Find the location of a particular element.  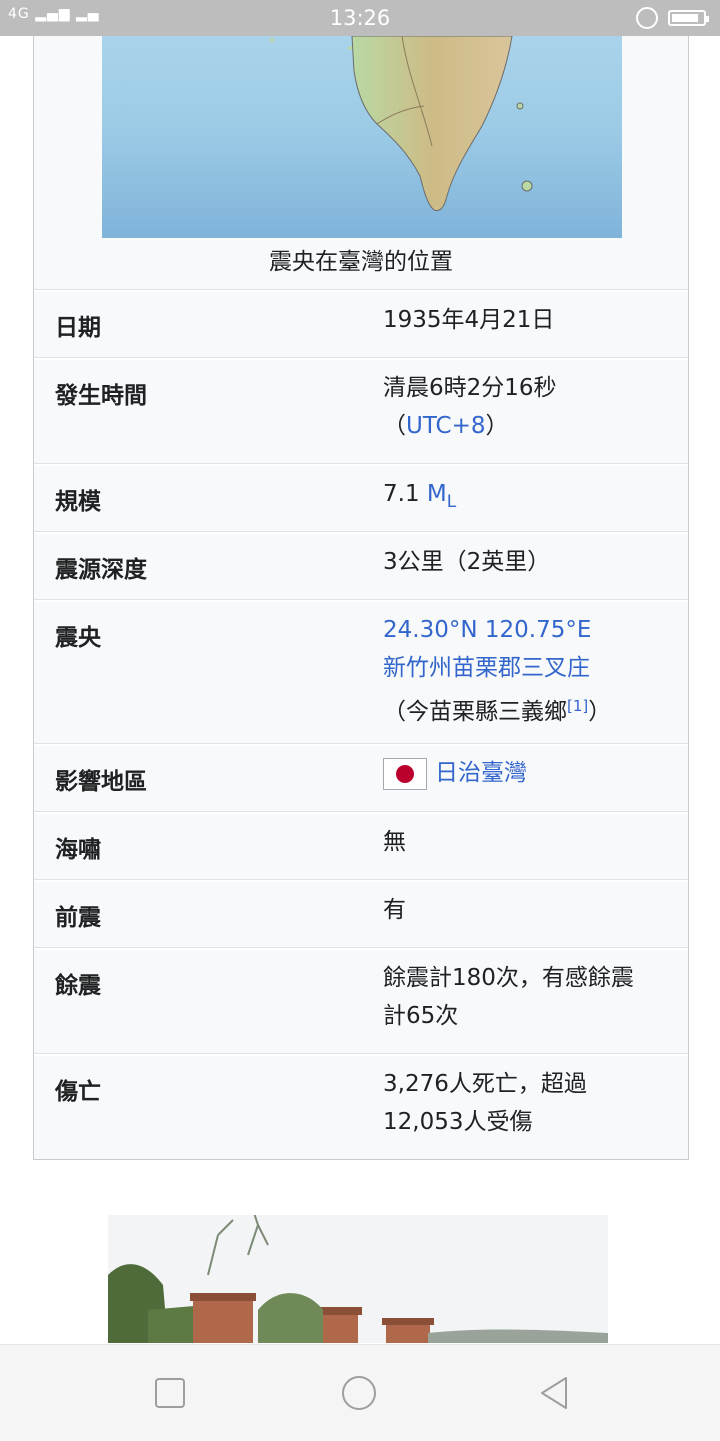

paren-open: （ is located at coordinates (394, 426).